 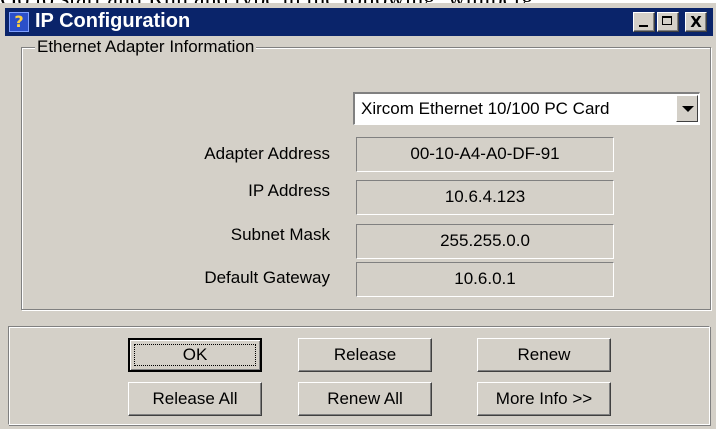 I want to click on release-all-button: Release All, so click(x=195, y=399).